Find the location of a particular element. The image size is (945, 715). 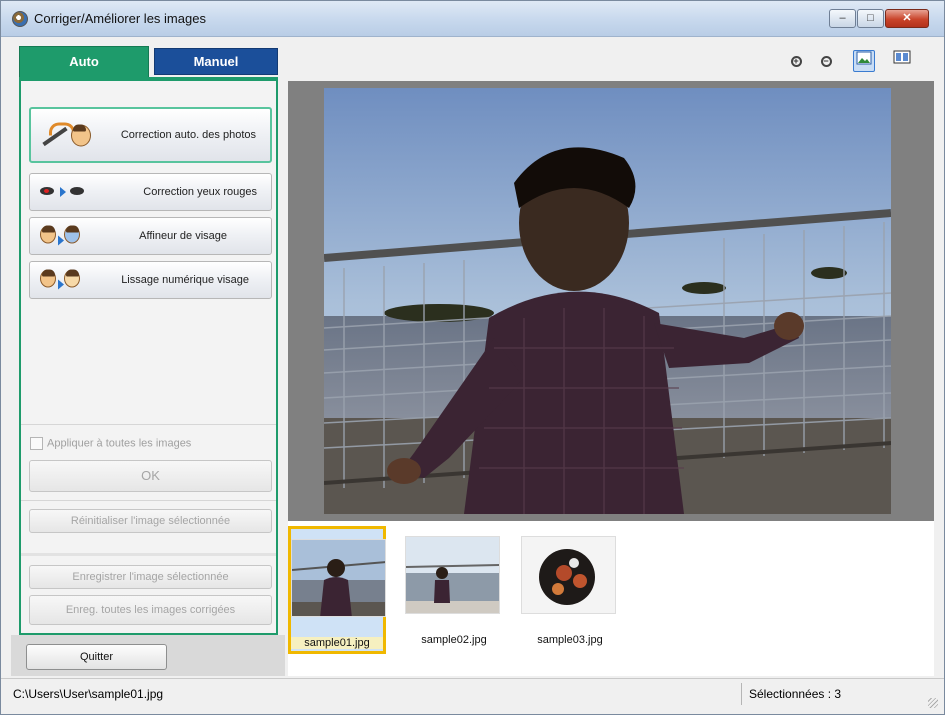

quit-button: Quitter is located at coordinates (96, 657).